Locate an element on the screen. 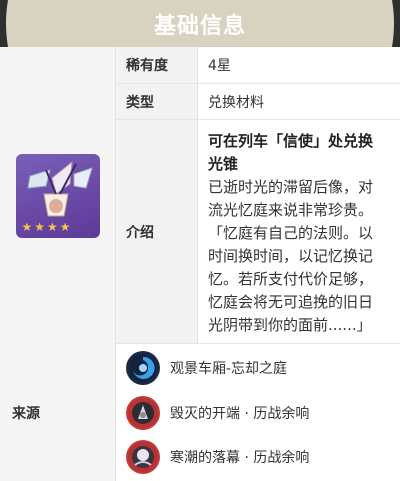 The width and height of the screenshot is (400, 481). intro-title-line: 光锥 is located at coordinates (223, 164).